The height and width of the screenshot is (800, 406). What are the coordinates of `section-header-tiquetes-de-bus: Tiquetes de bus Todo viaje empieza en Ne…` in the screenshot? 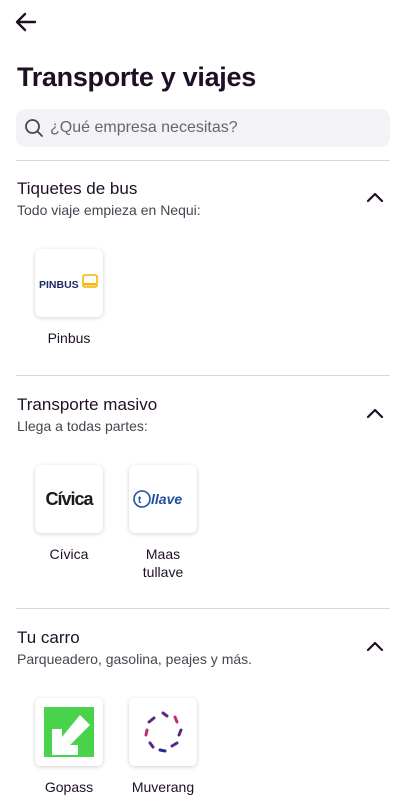 It's located at (204, 199).